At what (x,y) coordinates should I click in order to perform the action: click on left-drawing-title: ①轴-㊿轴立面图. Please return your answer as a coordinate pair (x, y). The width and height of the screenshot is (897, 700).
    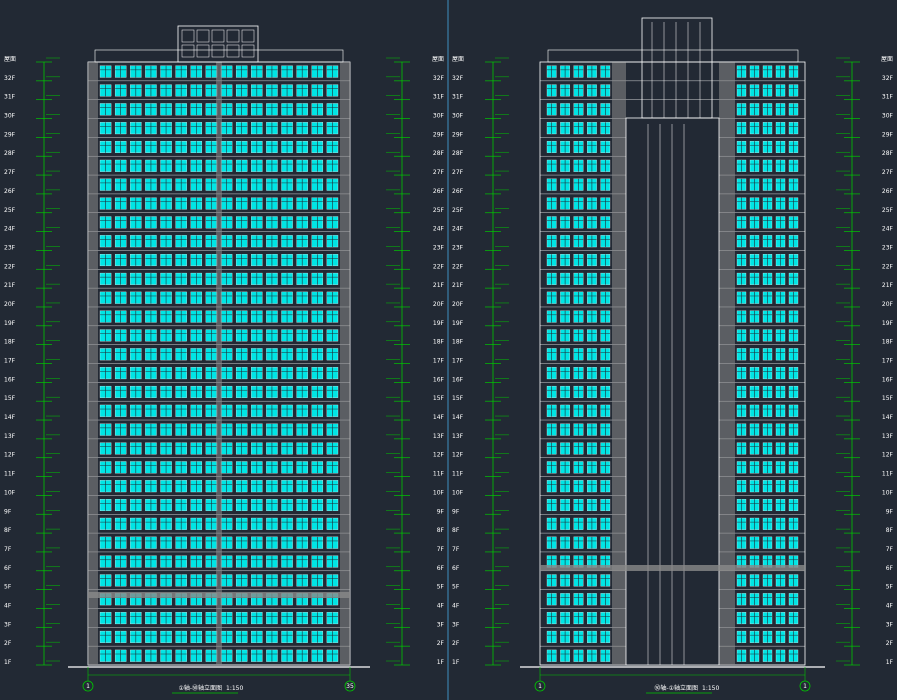
    Looking at the image, I should click on (200, 688).